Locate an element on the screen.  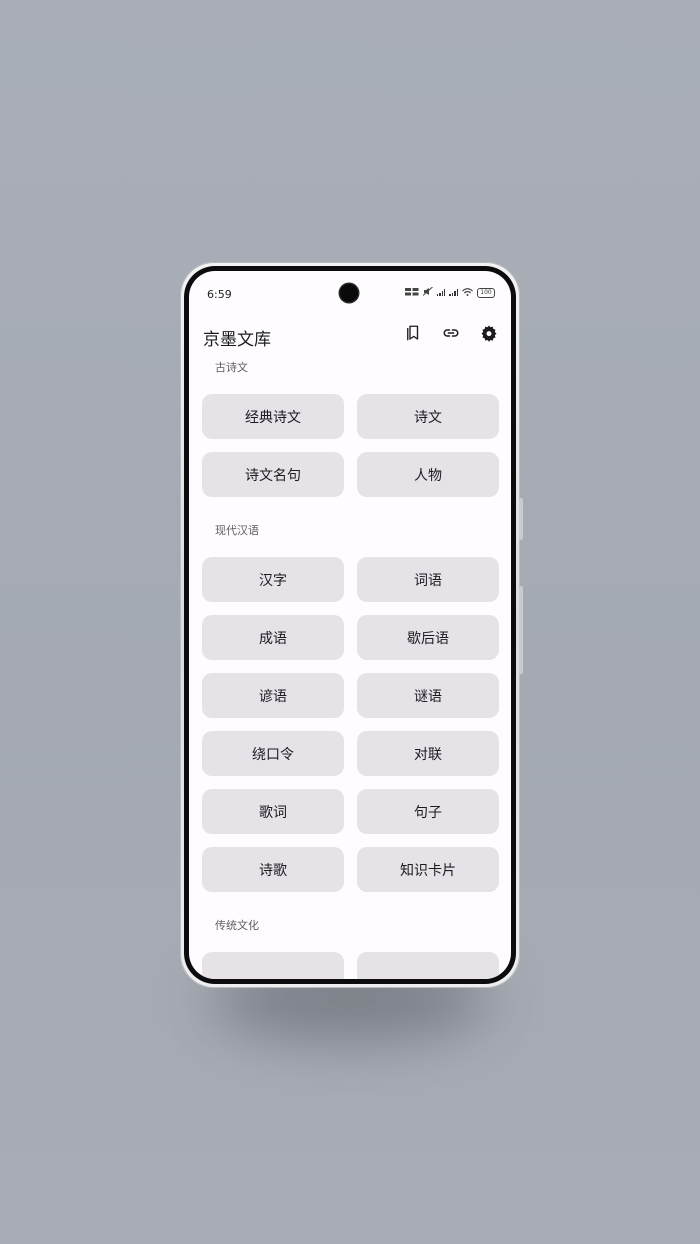
bookmark-button is located at coordinates (413, 333).